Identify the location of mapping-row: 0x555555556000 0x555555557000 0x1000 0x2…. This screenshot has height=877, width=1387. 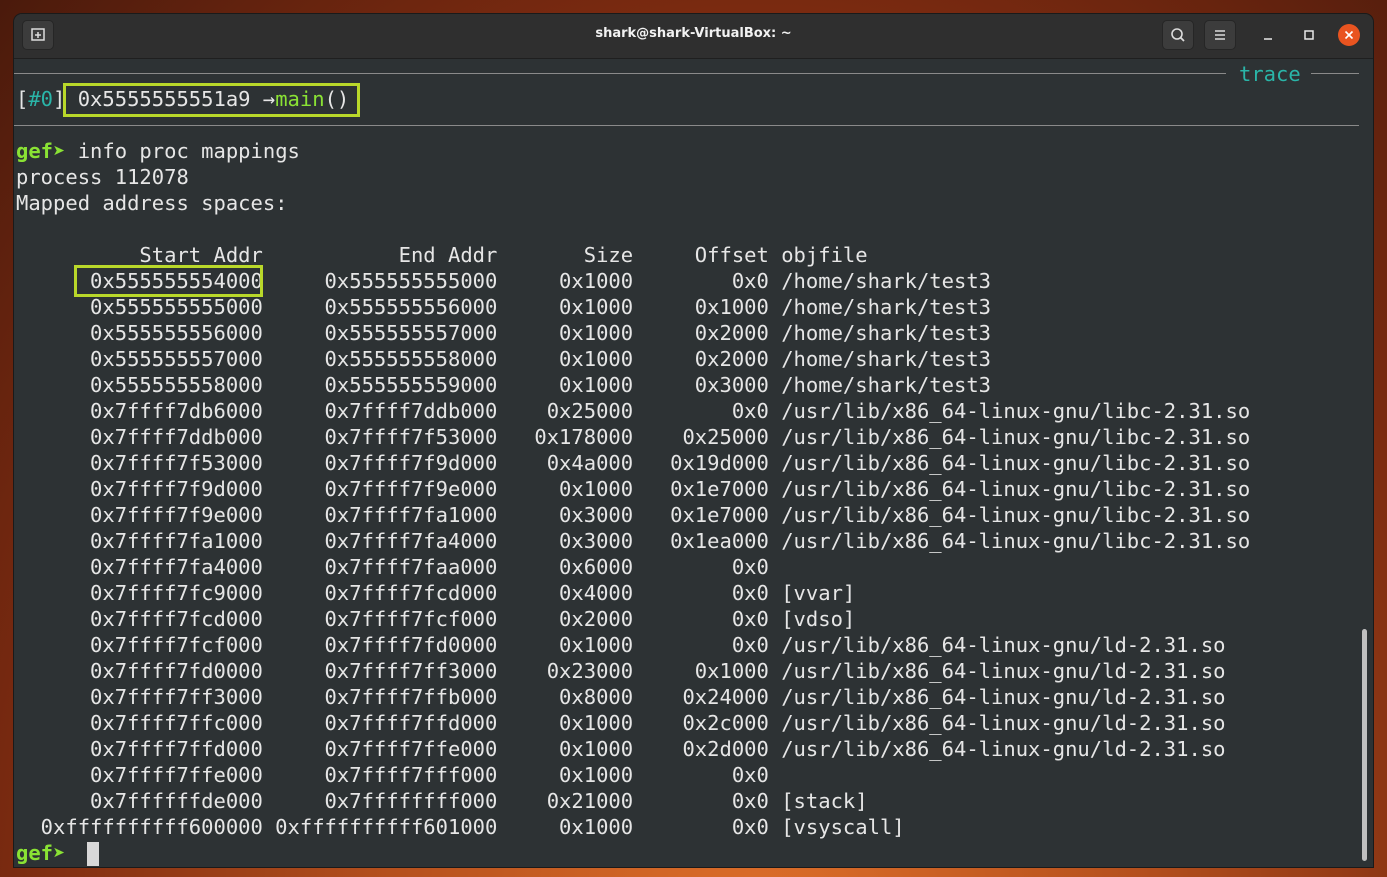
(504, 333).